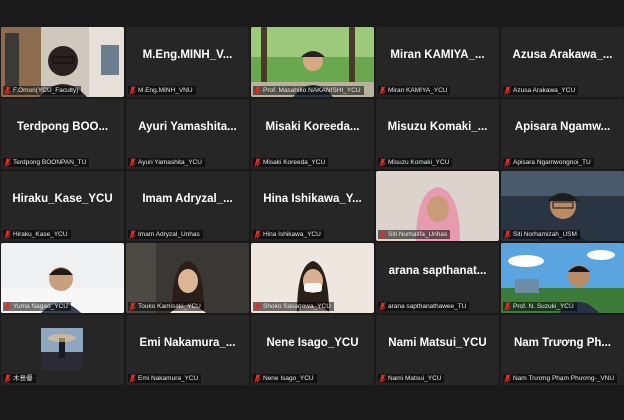 This screenshot has width=624, height=420. Describe the element at coordinates (418, 90) in the screenshot. I see `participant-name: Miran KAMIYA_YCU` at that location.